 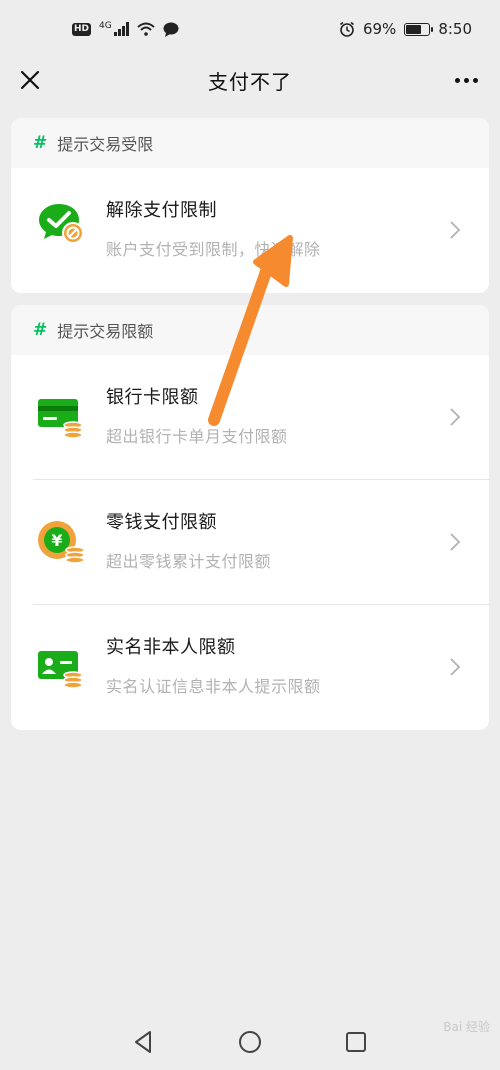 I want to click on list-item-real-name-limit: 实名非本人限额 实名认证信息非本人提示限额, so click(x=250, y=667).